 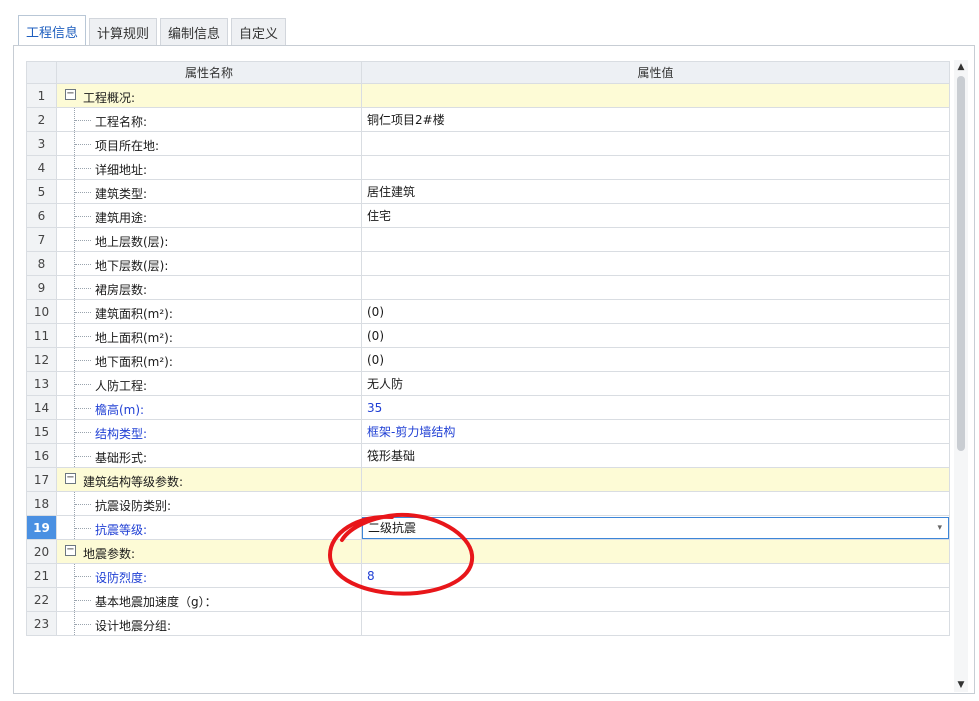 I want to click on property-name-cell: 详细地址:, so click(x=209, y=167).